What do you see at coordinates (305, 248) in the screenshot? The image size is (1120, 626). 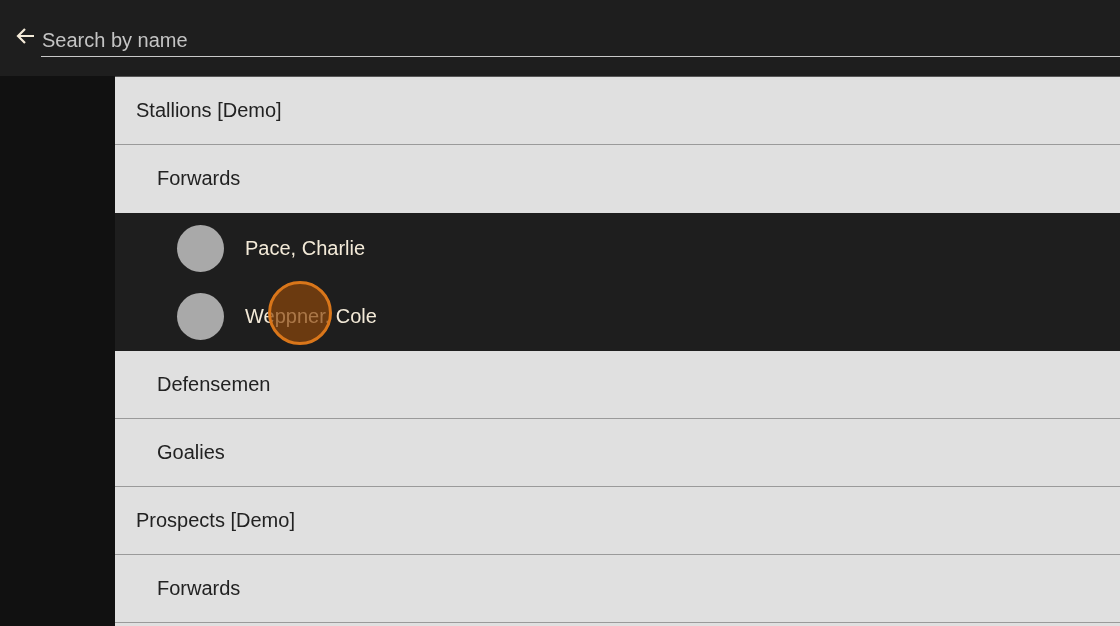 I see `player-name: Pace, Charlie` at bounding box center [305, 248].